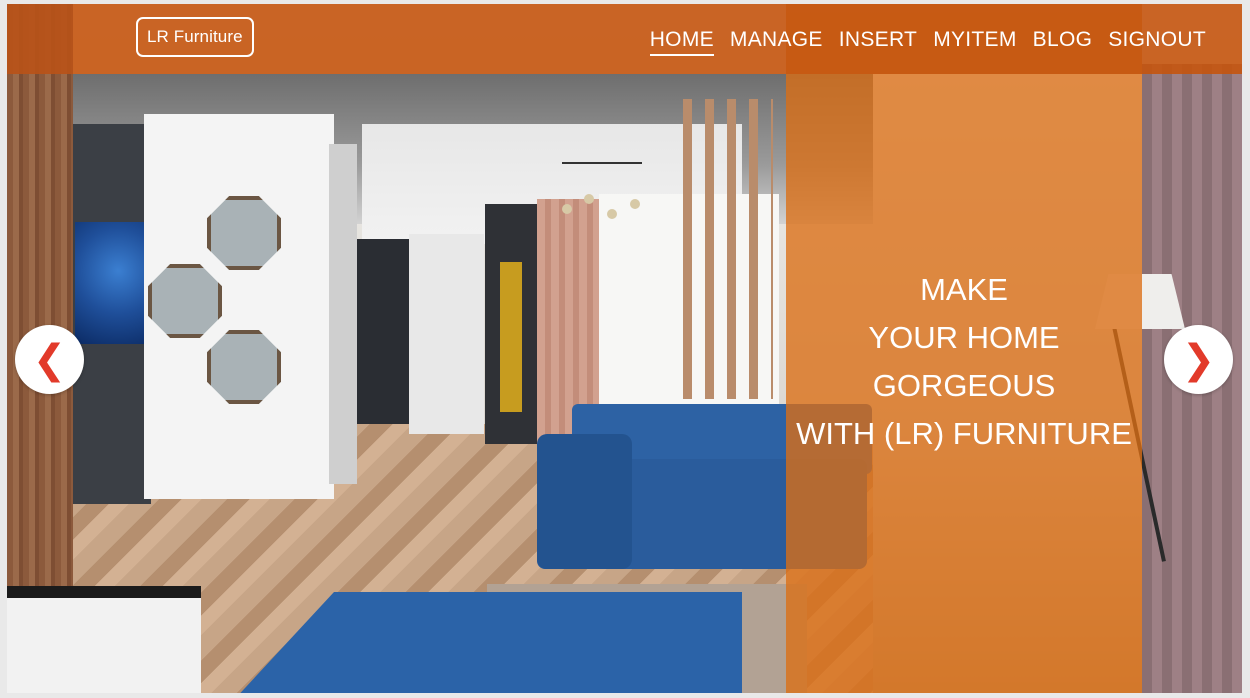 The image size is (1250, 698). I want to click on wall-art, so click(111, 283).